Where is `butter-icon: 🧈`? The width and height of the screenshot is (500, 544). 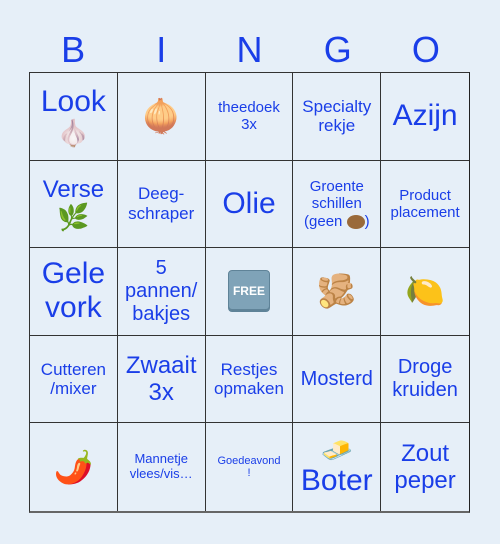
butter-icon: 🧈 is located at coordinates (336, 449).